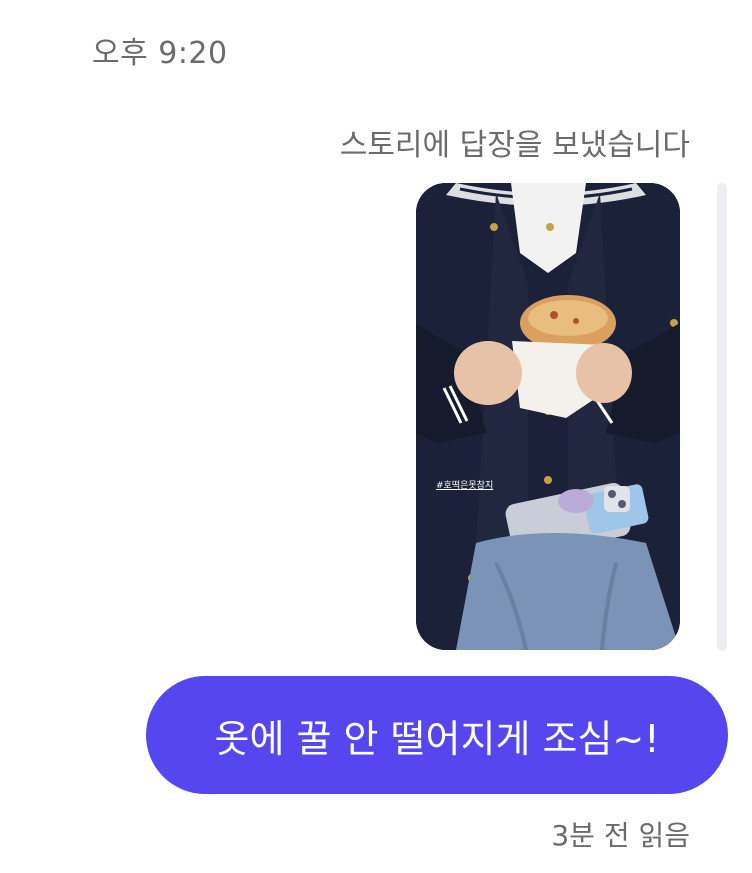  I want to click on story-reply-label: 스토리에 답장을 보냈습니다, so click(514, 145).